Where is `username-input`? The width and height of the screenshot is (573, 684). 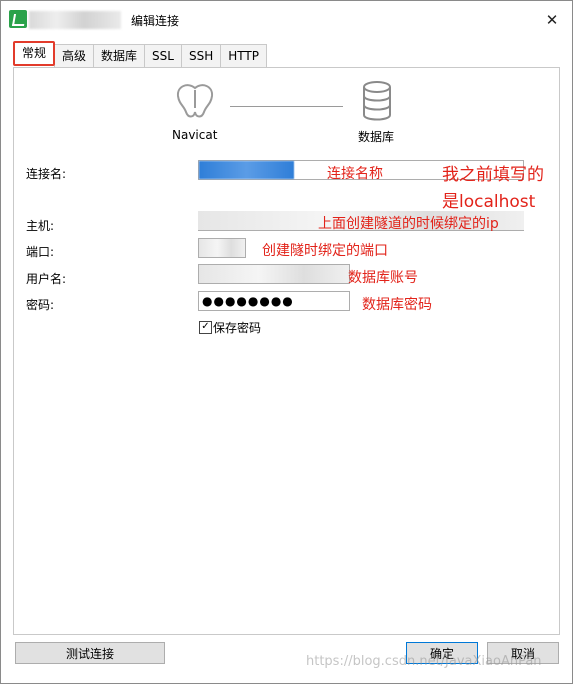 username-input is located at coordinates (274, 274).